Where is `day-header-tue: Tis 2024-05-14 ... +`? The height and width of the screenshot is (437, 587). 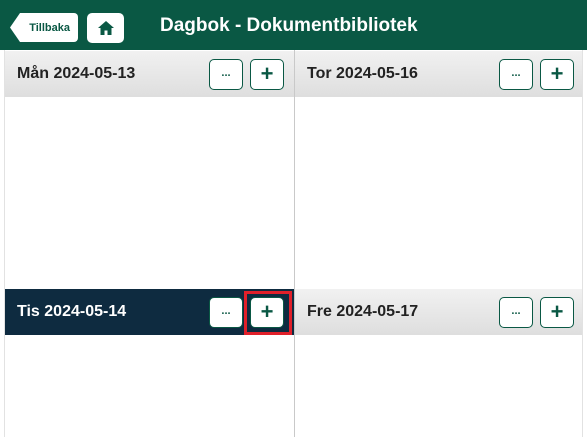 day-header-tue: Tis 2024-05-14 ... + is located at coordinates (149, 312).